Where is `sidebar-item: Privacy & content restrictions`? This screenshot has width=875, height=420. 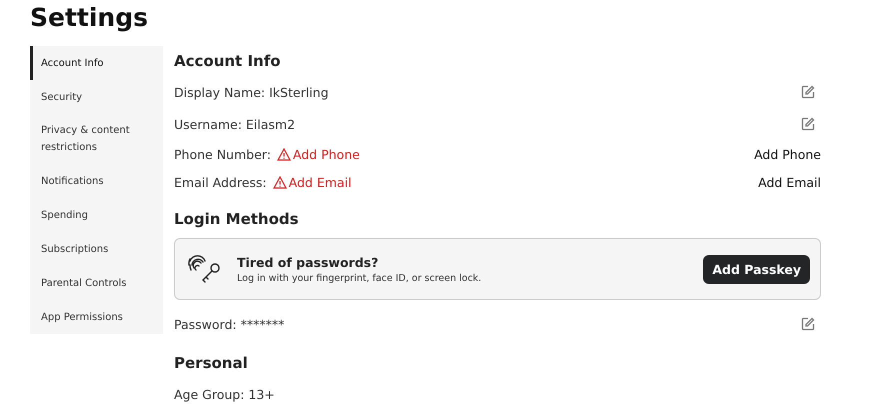
sidebar-item: Privacy & content restrictions is located at coordinates (96, 139).